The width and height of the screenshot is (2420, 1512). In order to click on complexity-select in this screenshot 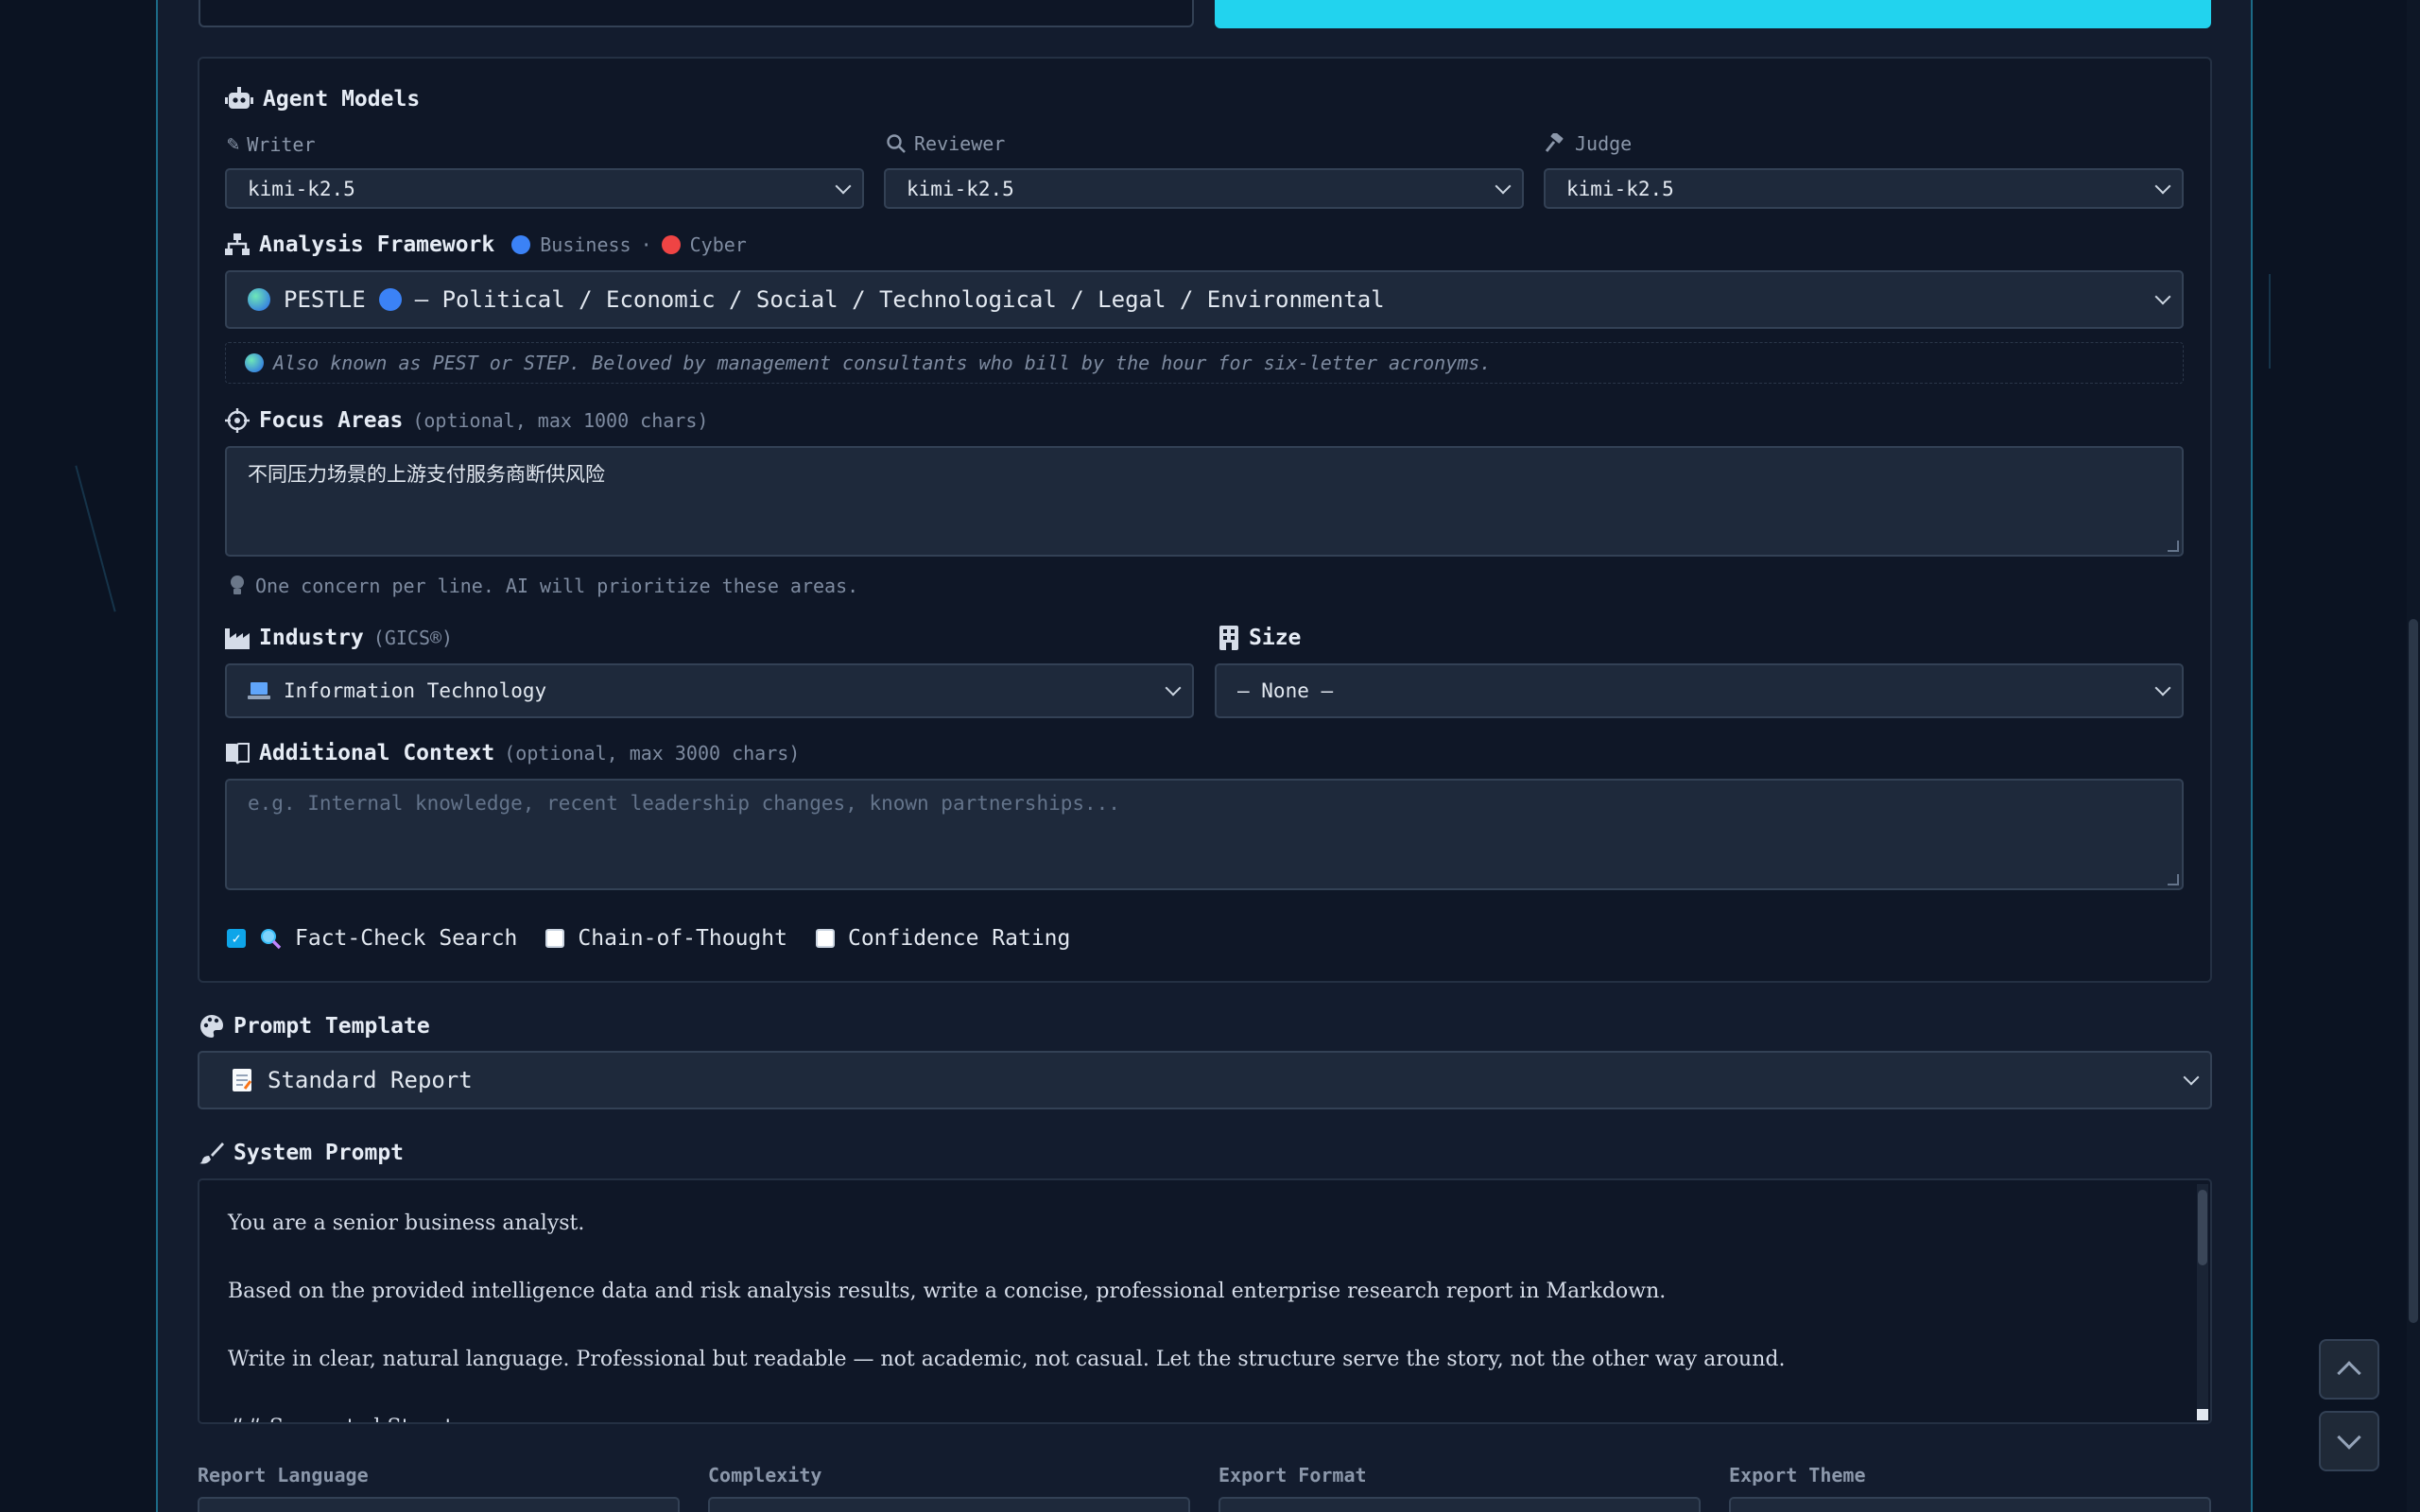, I will do `click(949, 1504)`.